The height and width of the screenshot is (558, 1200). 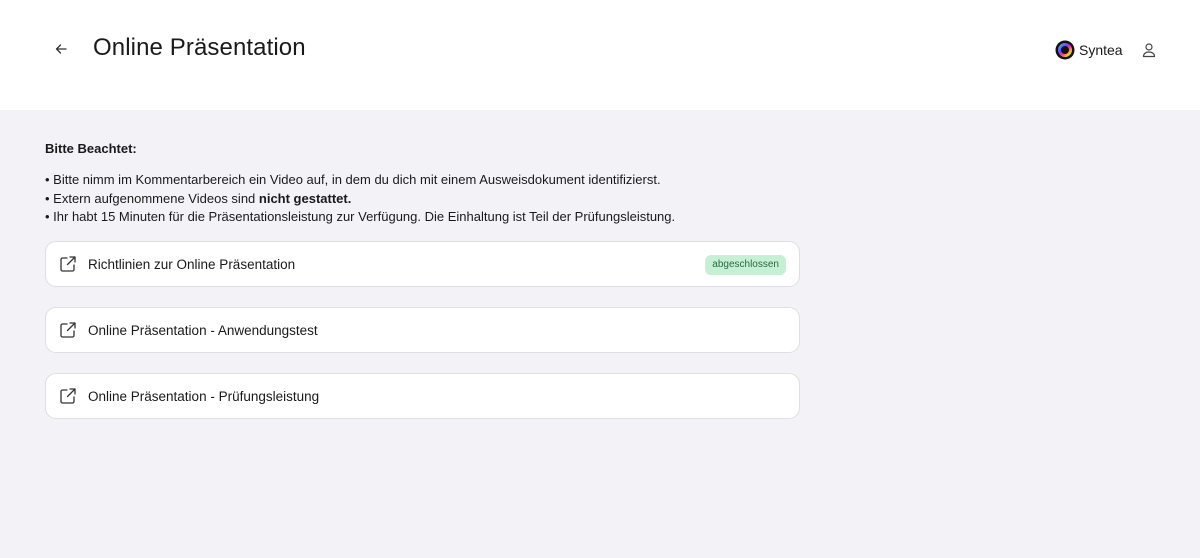 I want to click on card-label: Online Präsentation - Anwendungstest, so click(x=203, y=330).